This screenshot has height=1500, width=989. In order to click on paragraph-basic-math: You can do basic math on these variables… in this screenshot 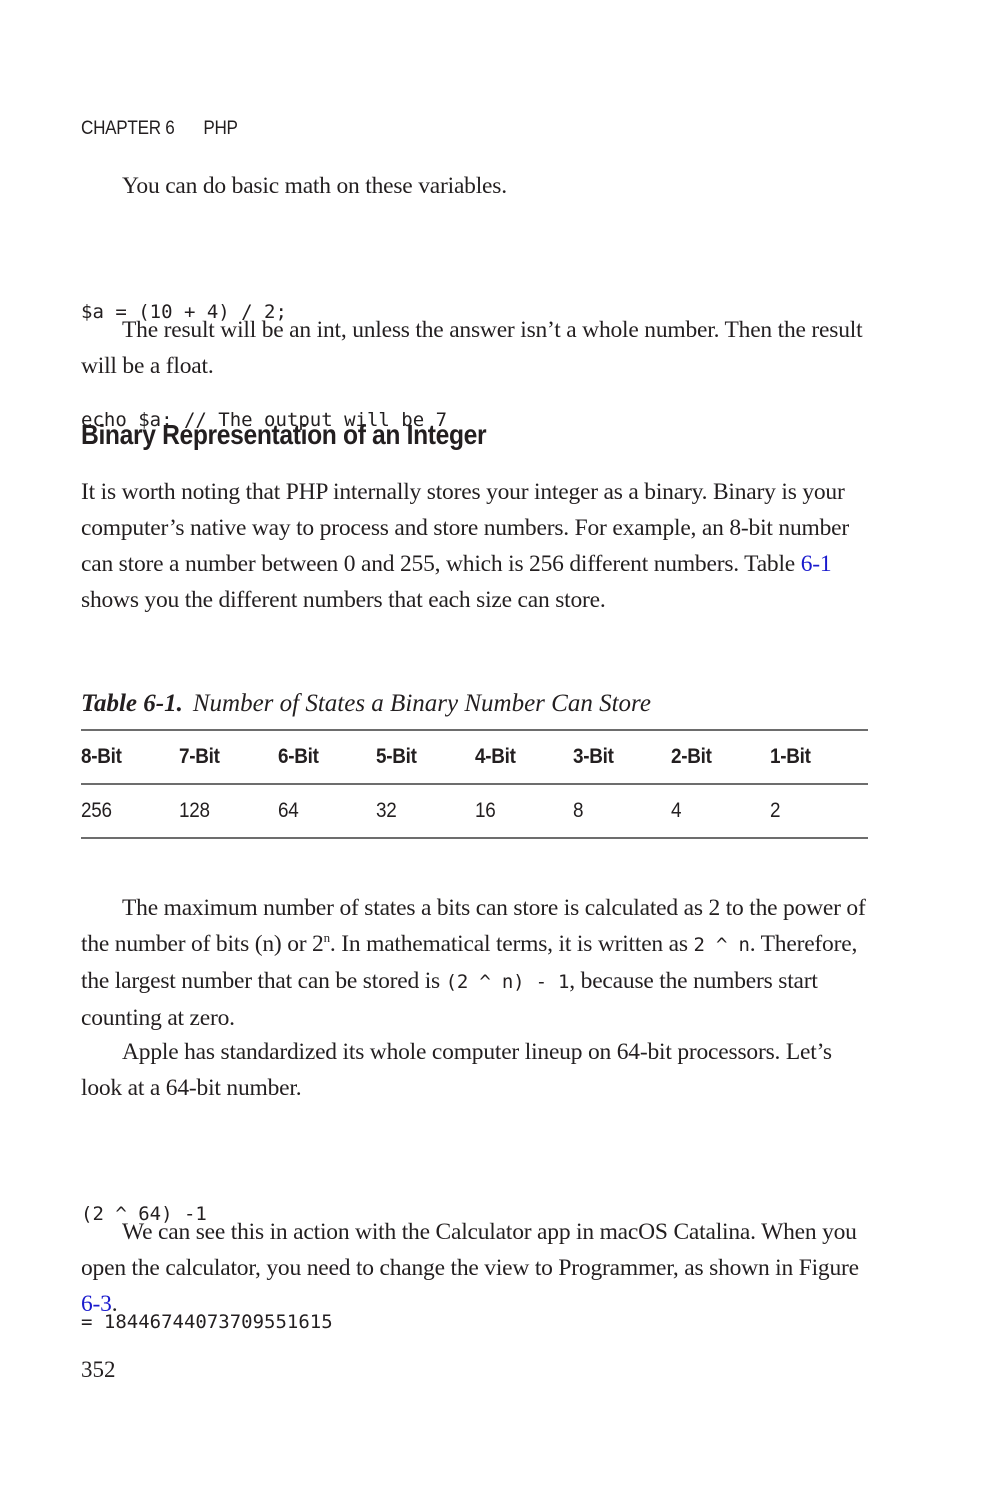, I will do `click(314, 186)`.